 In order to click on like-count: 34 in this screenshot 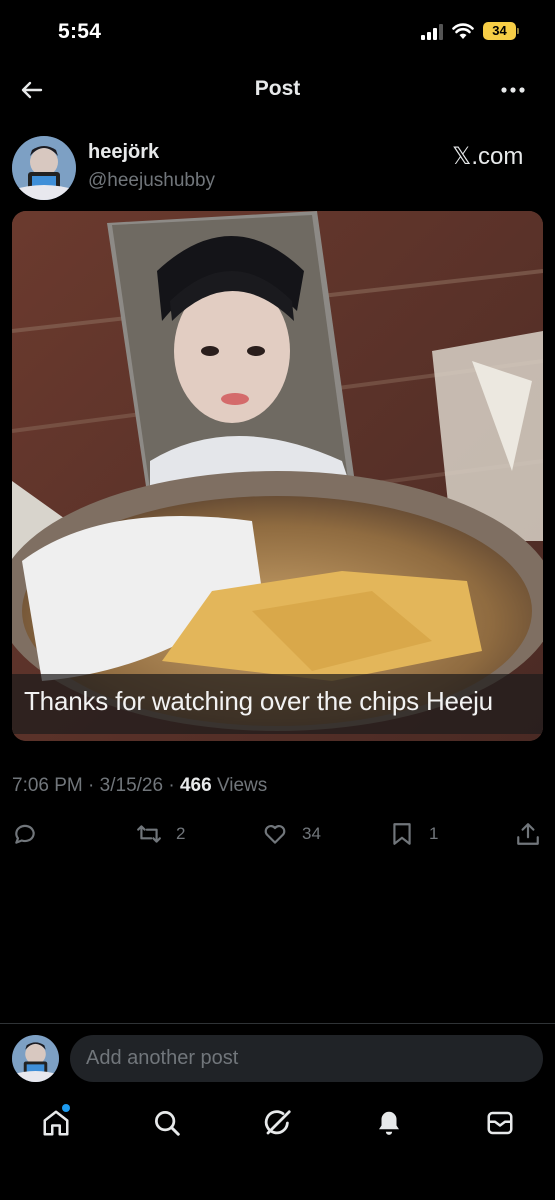, I will do `click(311, 833)`.